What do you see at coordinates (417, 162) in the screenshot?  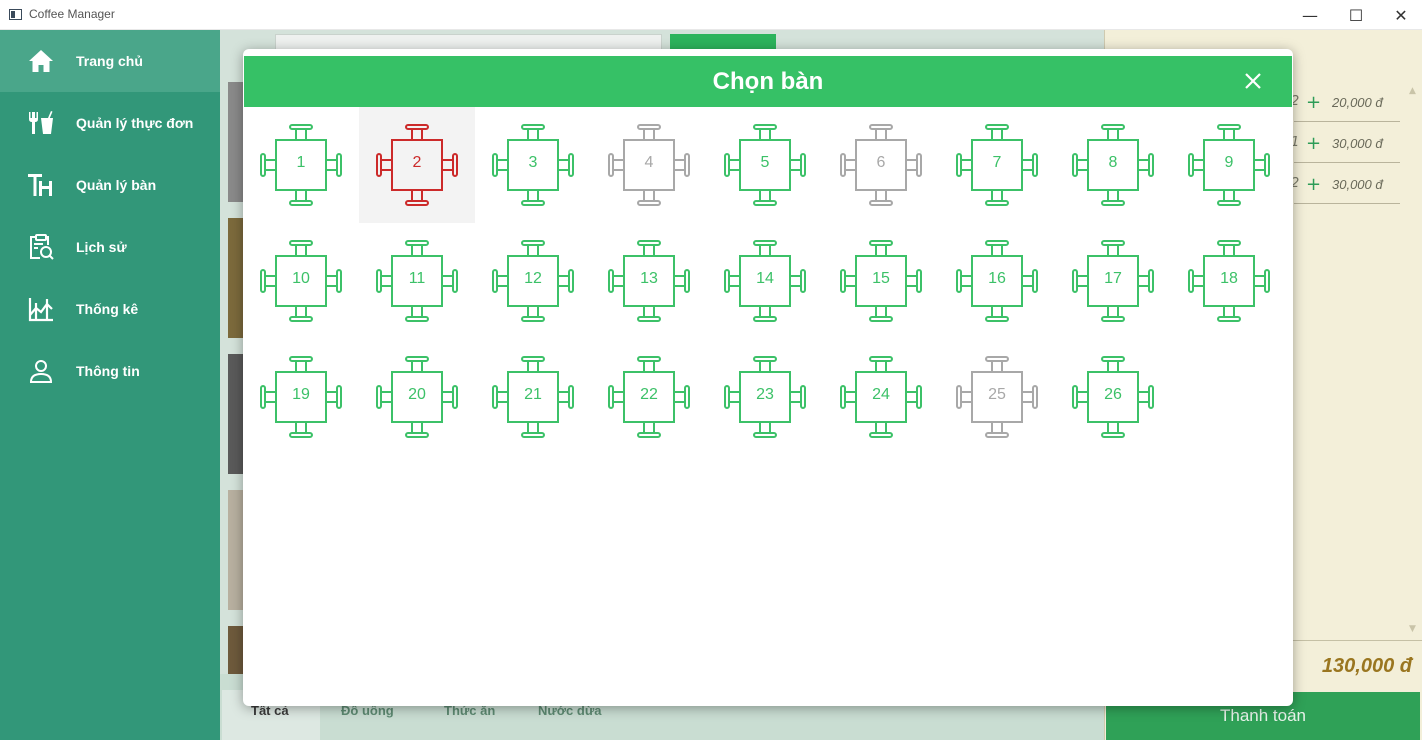 I see `table-number: 2` at bounding box center [417, 162].